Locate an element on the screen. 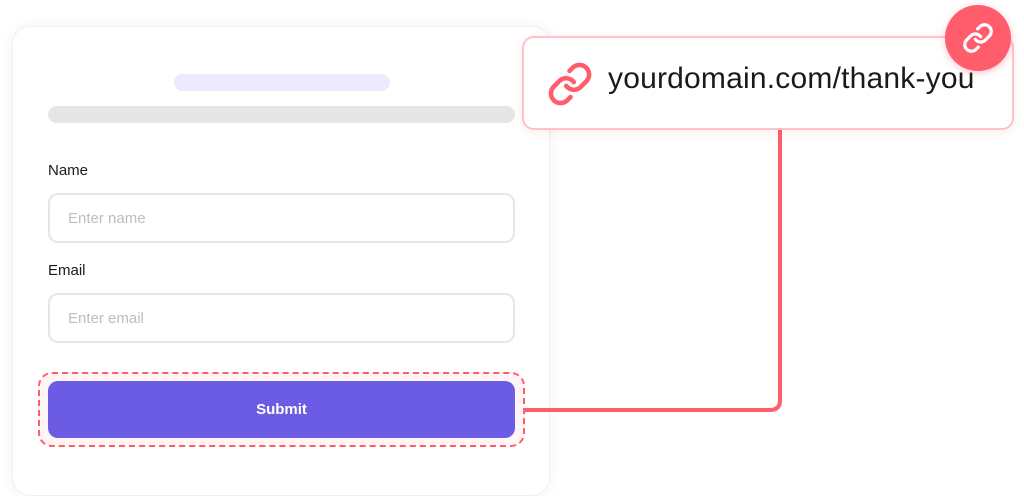  email-input is located at coordinates (281, 318).